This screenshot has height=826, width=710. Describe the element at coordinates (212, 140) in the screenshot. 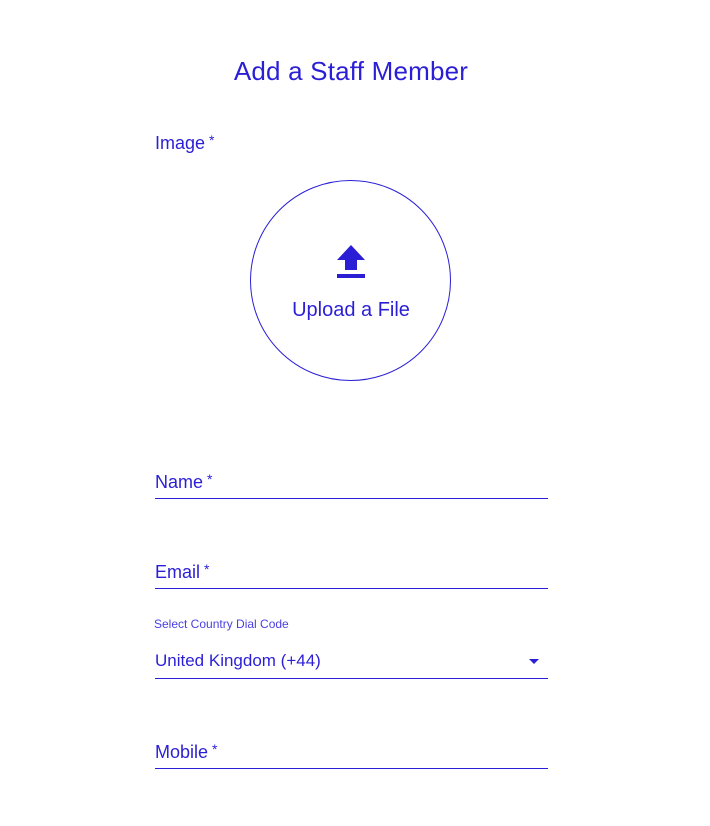

I see `required-mark: *` at that location.